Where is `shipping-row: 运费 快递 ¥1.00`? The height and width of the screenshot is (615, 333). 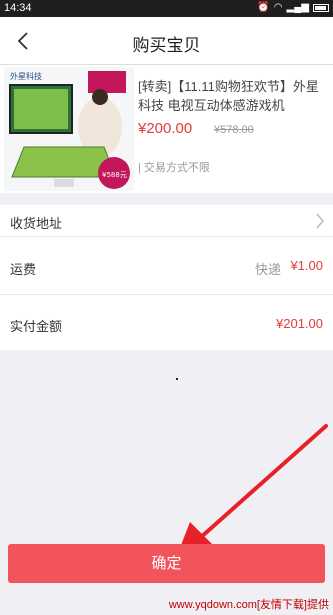
shipping-row: 运费 快递 ¥1.00 is located at coordinates (166, 265).